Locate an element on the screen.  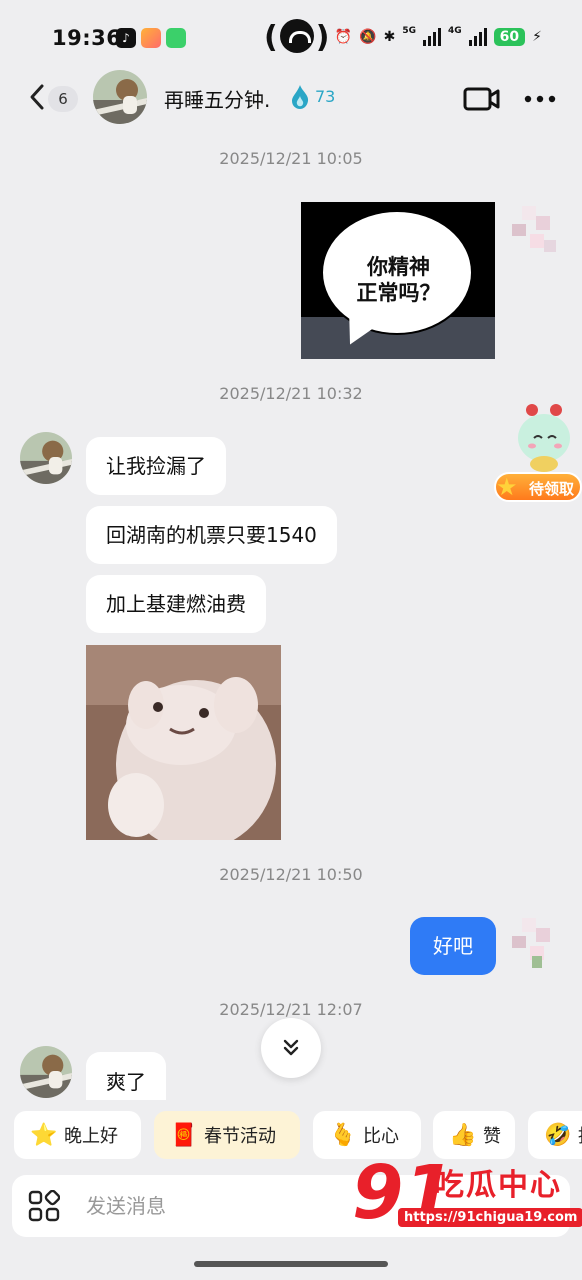
alarm-icon: ⏰ is located at coordinates (343, 37).